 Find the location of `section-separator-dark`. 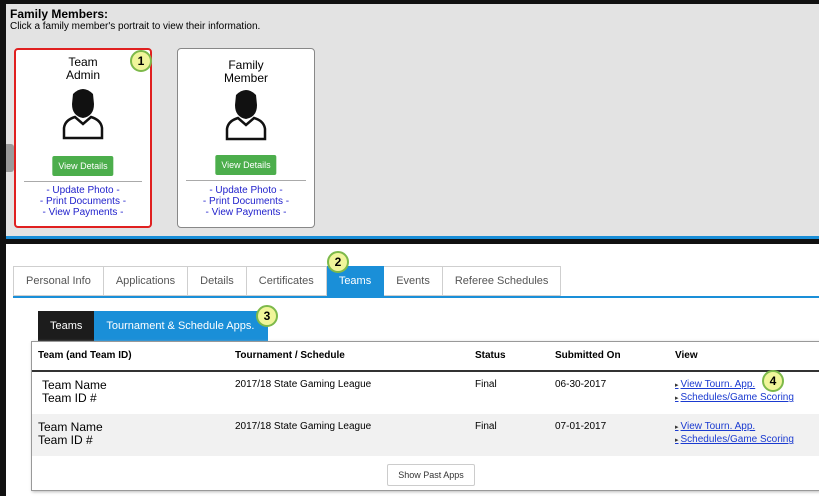

section-separator-dark is located at coordinates (412, 241).